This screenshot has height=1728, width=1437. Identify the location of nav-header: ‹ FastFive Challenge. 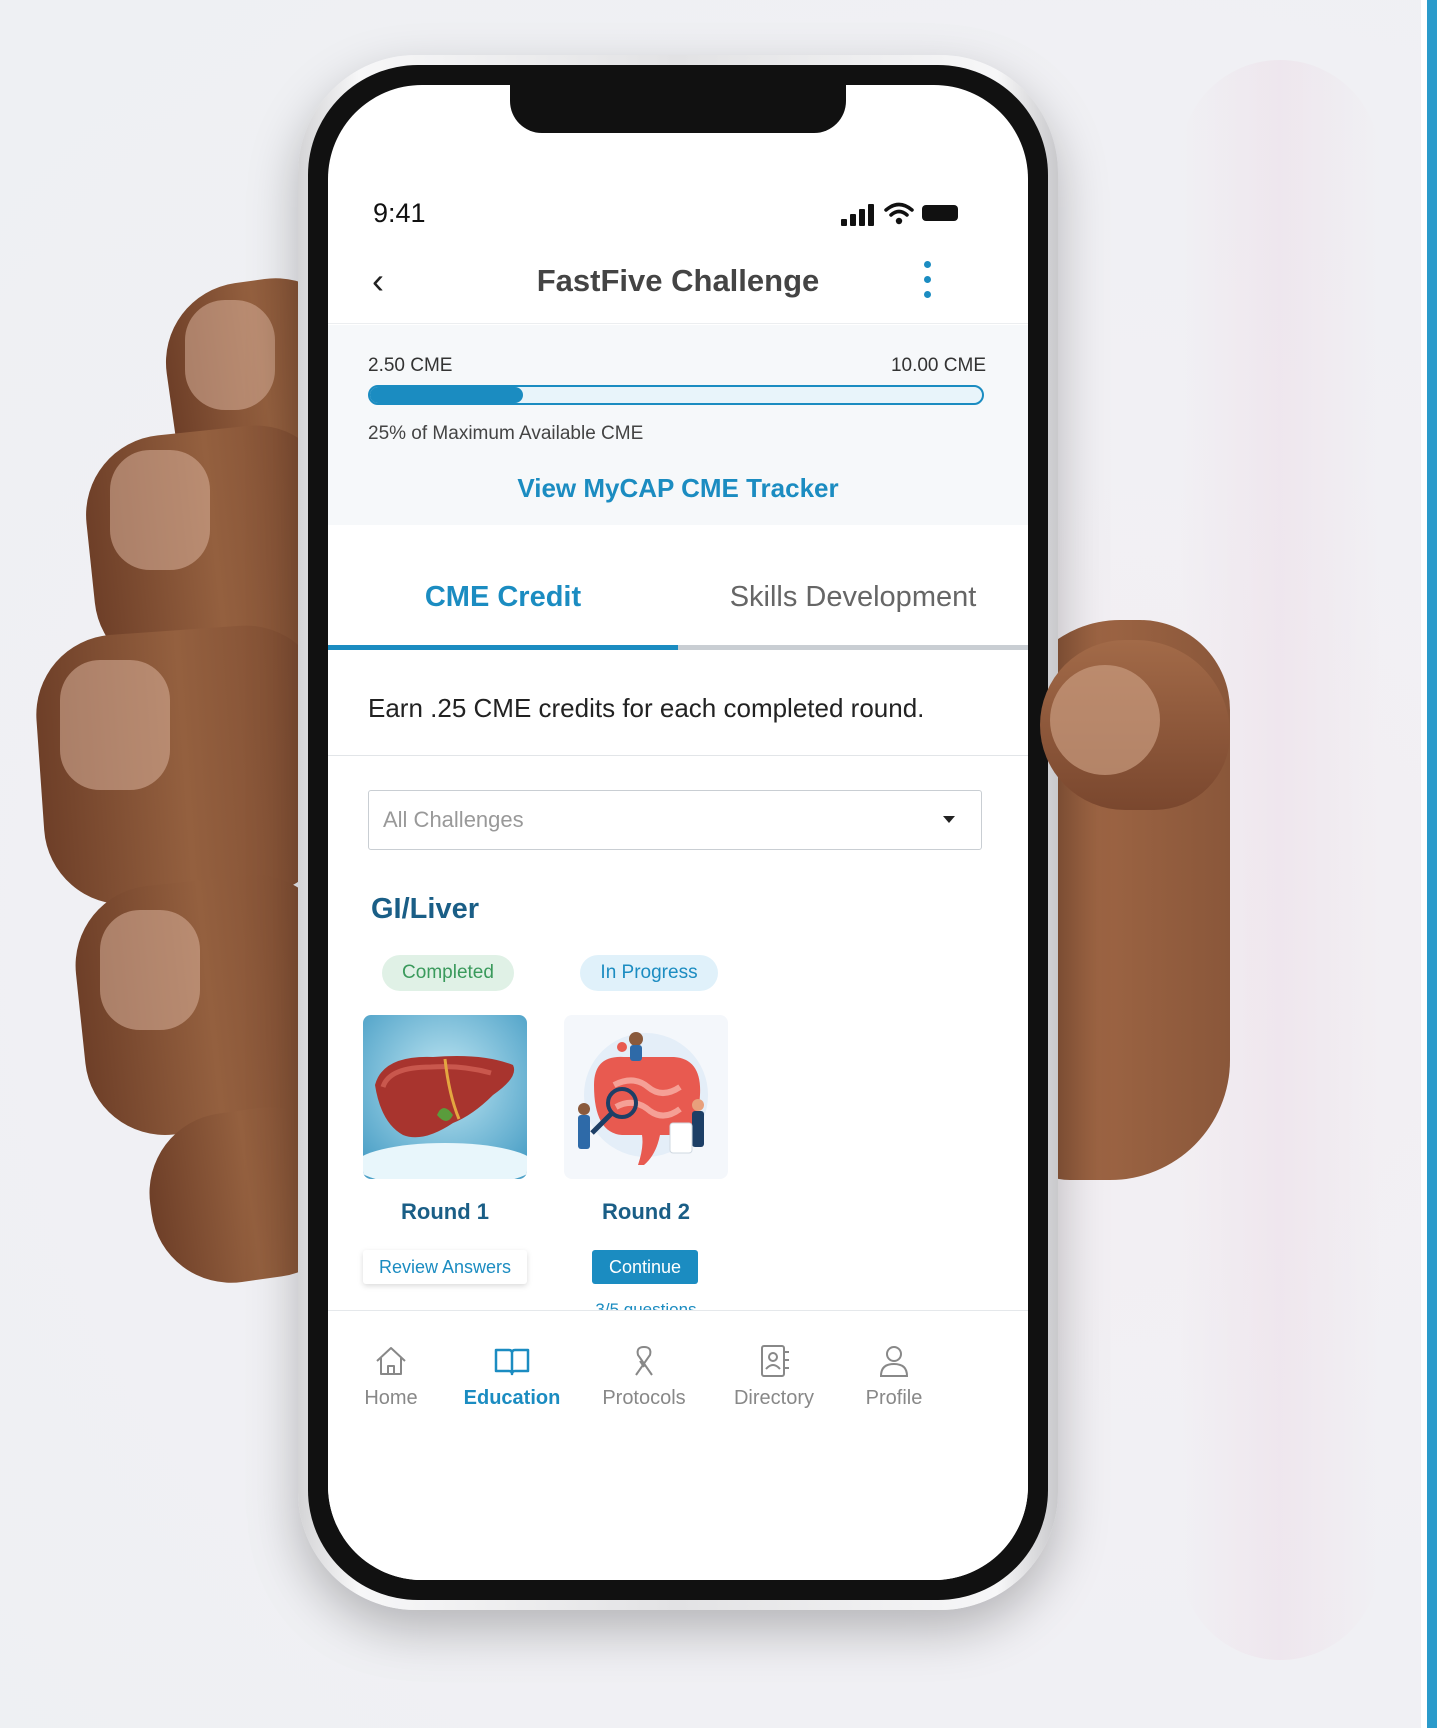
(678, 283).